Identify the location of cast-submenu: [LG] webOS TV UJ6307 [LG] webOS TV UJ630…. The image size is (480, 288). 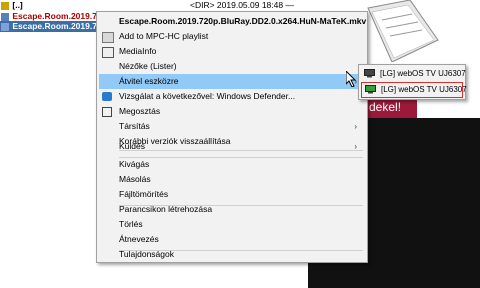
(412, 82).